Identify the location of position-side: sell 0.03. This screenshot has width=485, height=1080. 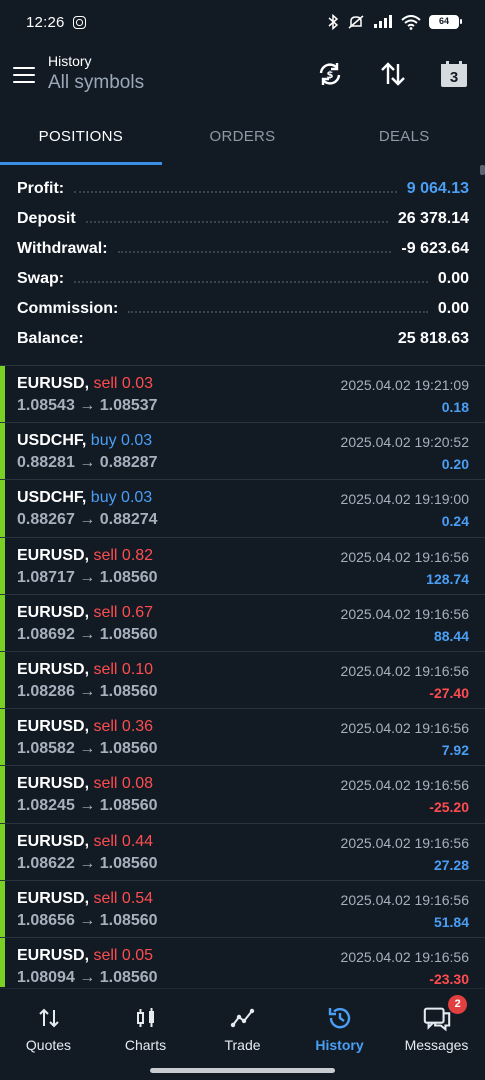
(123, 383).